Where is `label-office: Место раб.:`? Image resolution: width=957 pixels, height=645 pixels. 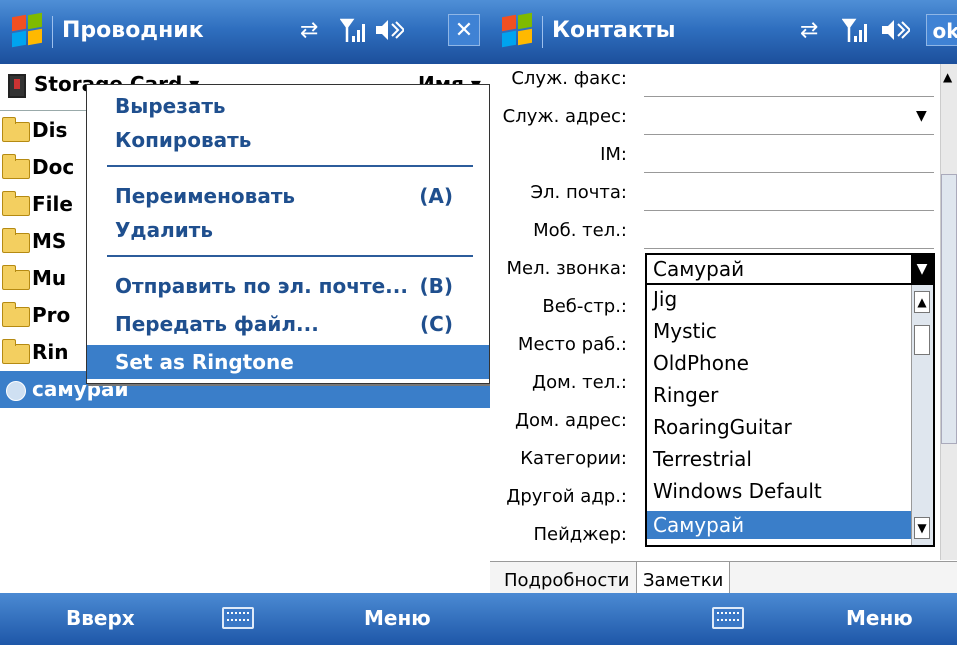 label-office: Место раб.: is located at coordinates (572, 344).